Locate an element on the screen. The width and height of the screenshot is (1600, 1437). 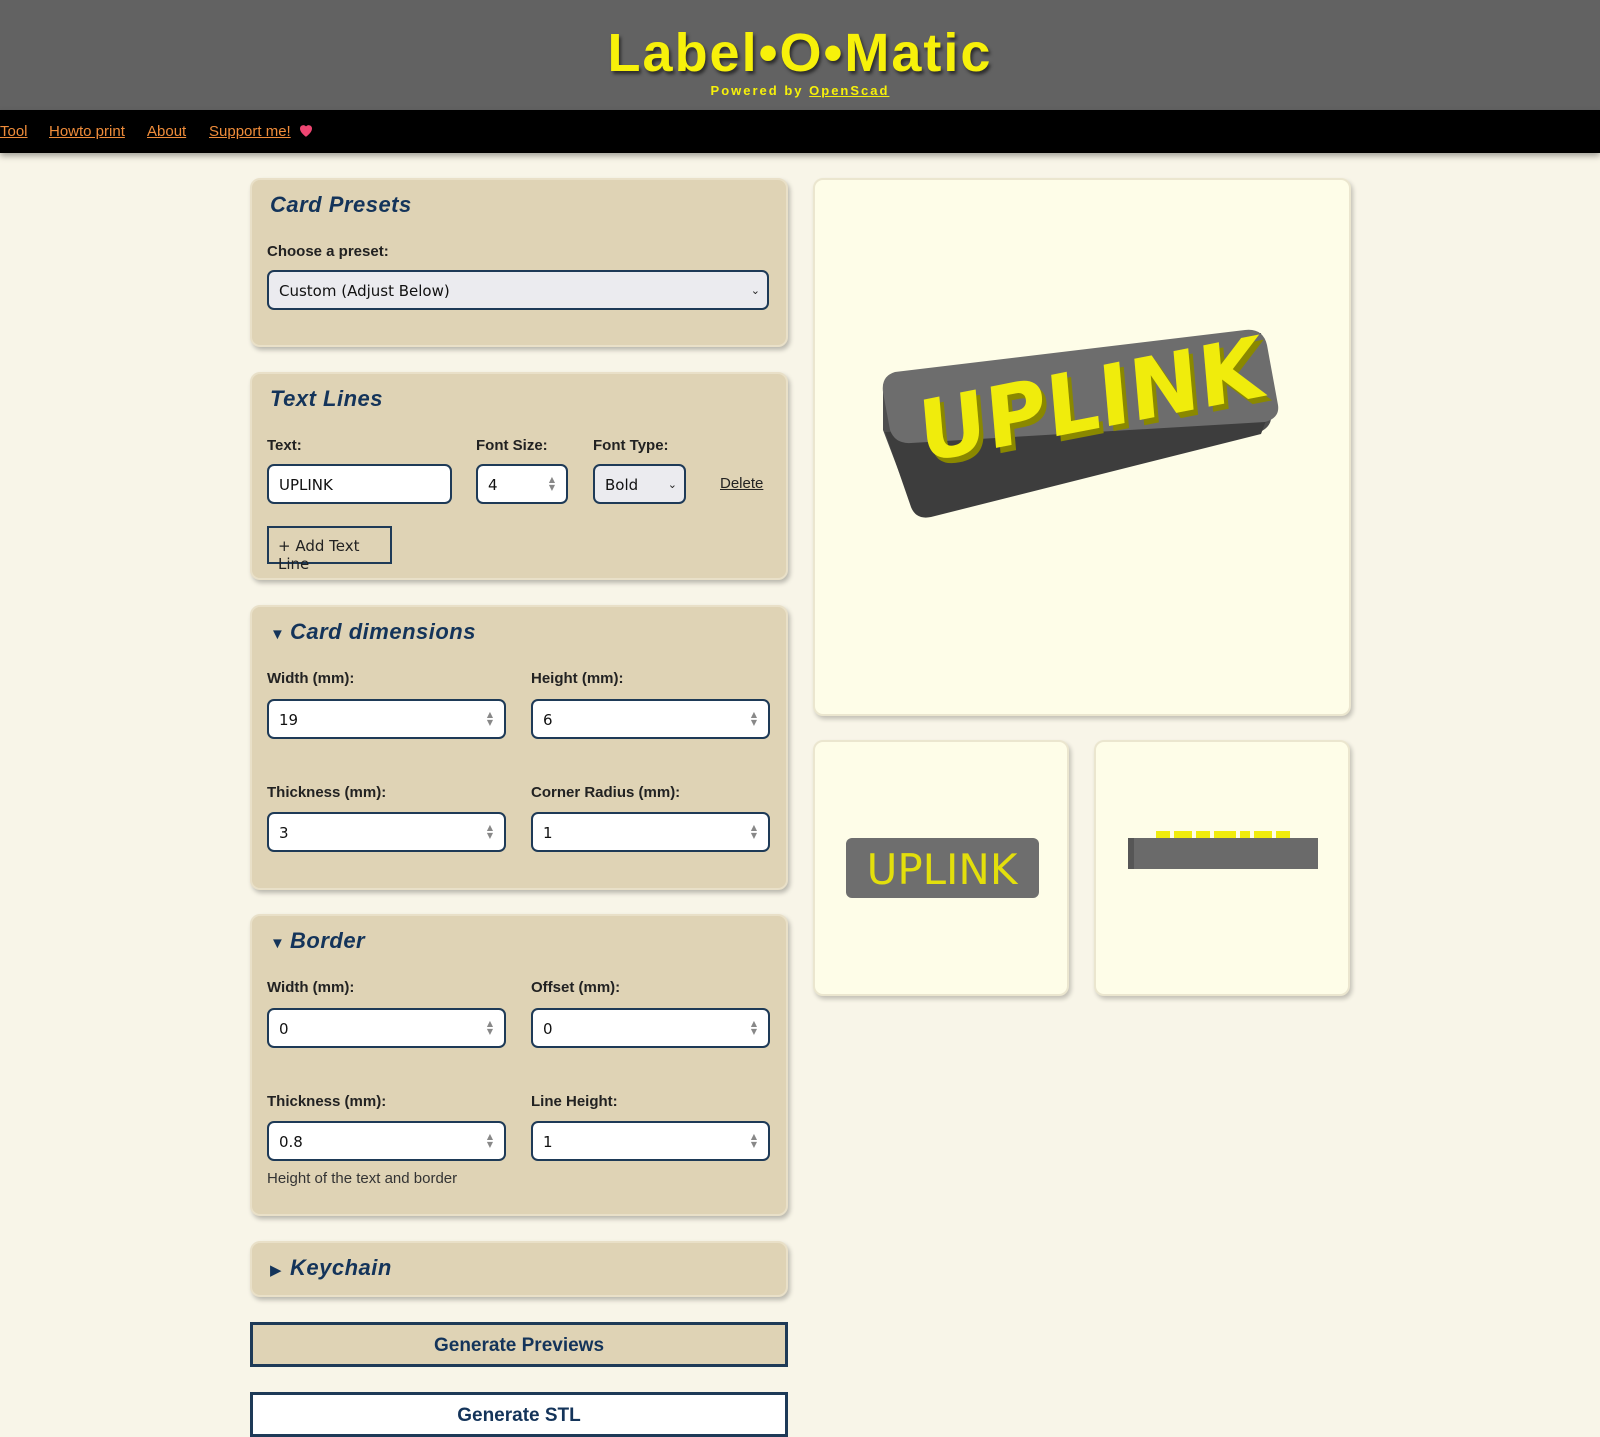
preview-side-view is located at coordinates (1222, 868).